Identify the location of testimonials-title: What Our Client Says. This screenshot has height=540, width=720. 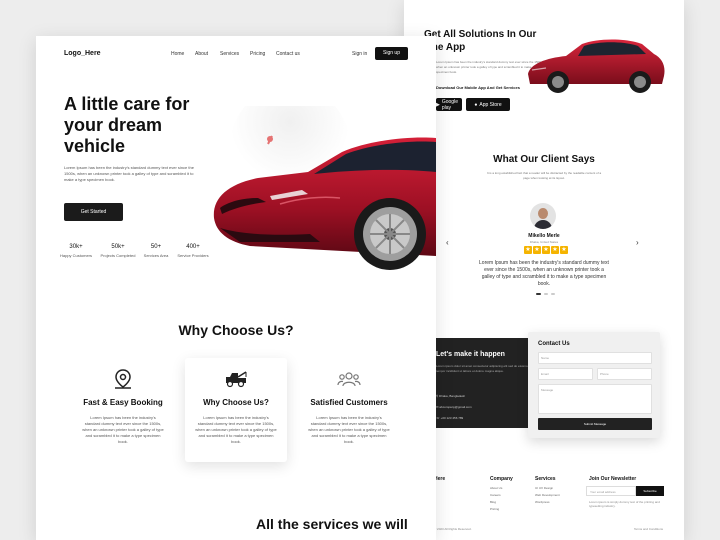
(544, 159).